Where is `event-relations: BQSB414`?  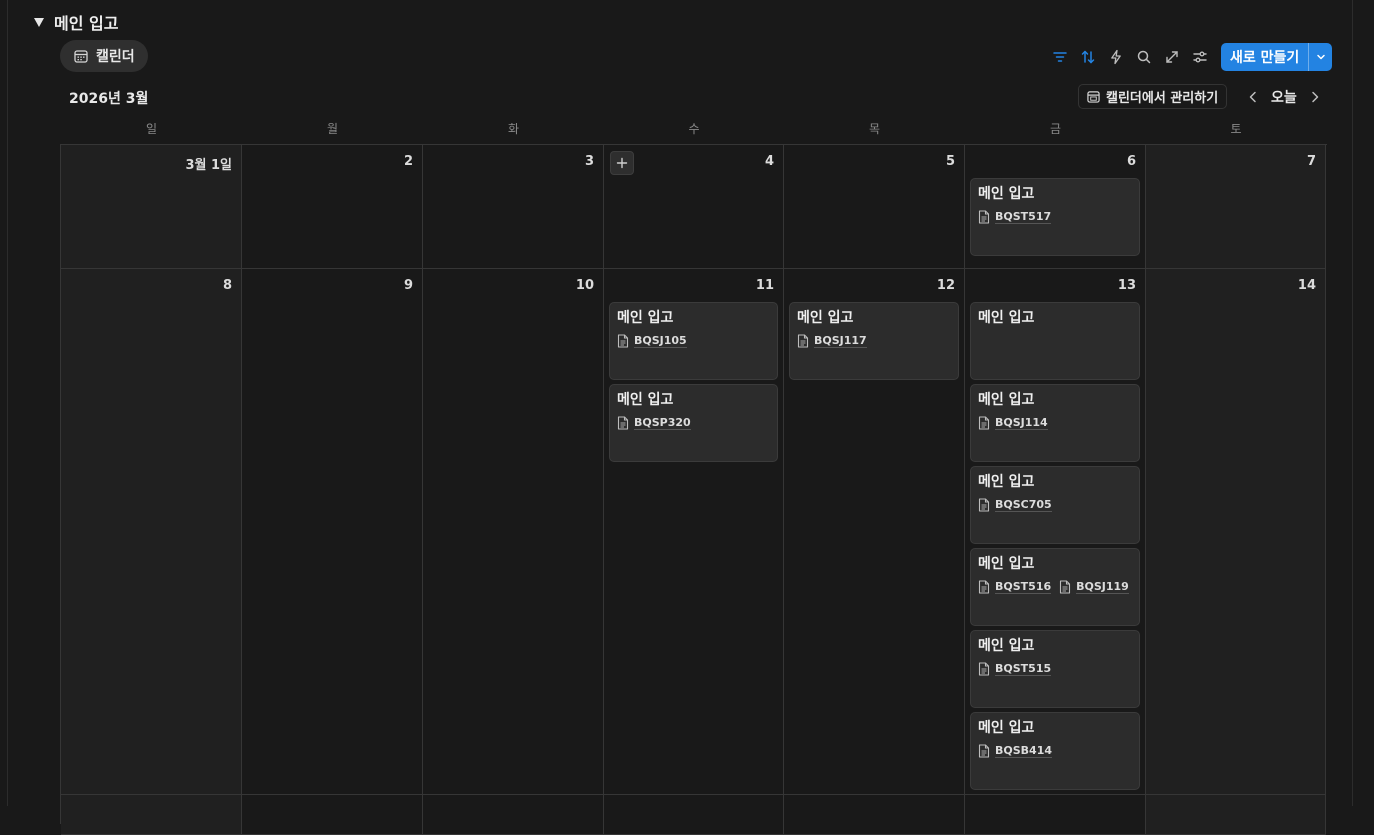
event-relations: BQSB414 is located at coordinates (1055, 751).